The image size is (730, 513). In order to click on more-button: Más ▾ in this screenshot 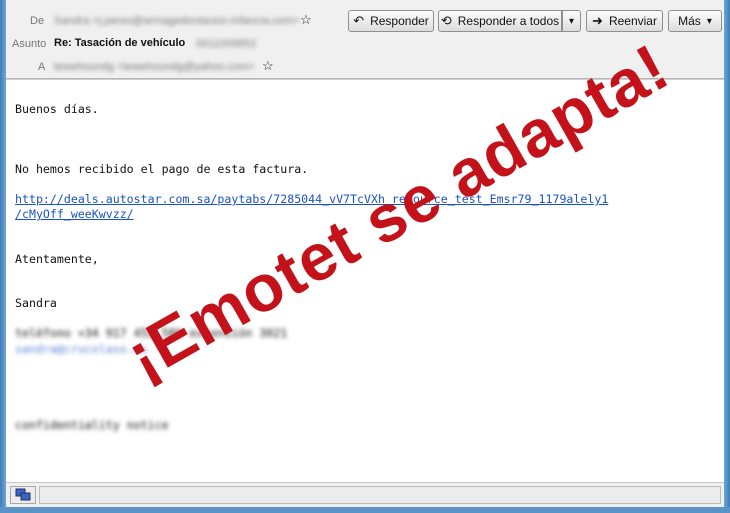, I will do `click(695, 21)`.